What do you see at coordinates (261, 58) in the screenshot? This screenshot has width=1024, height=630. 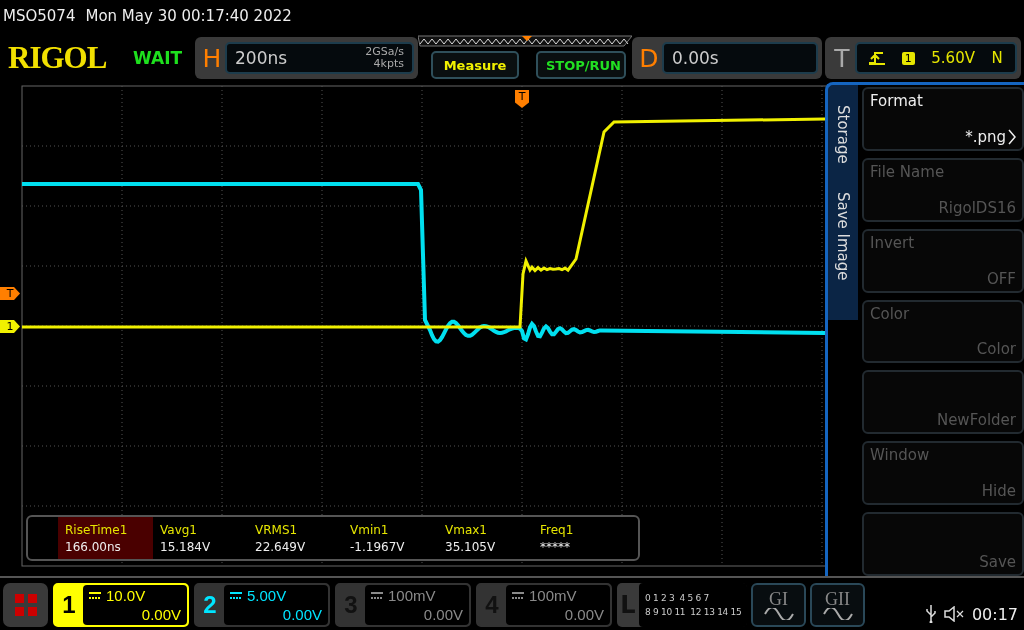 I see `timebase-value: 200ns` at bounding box center [261, 58].